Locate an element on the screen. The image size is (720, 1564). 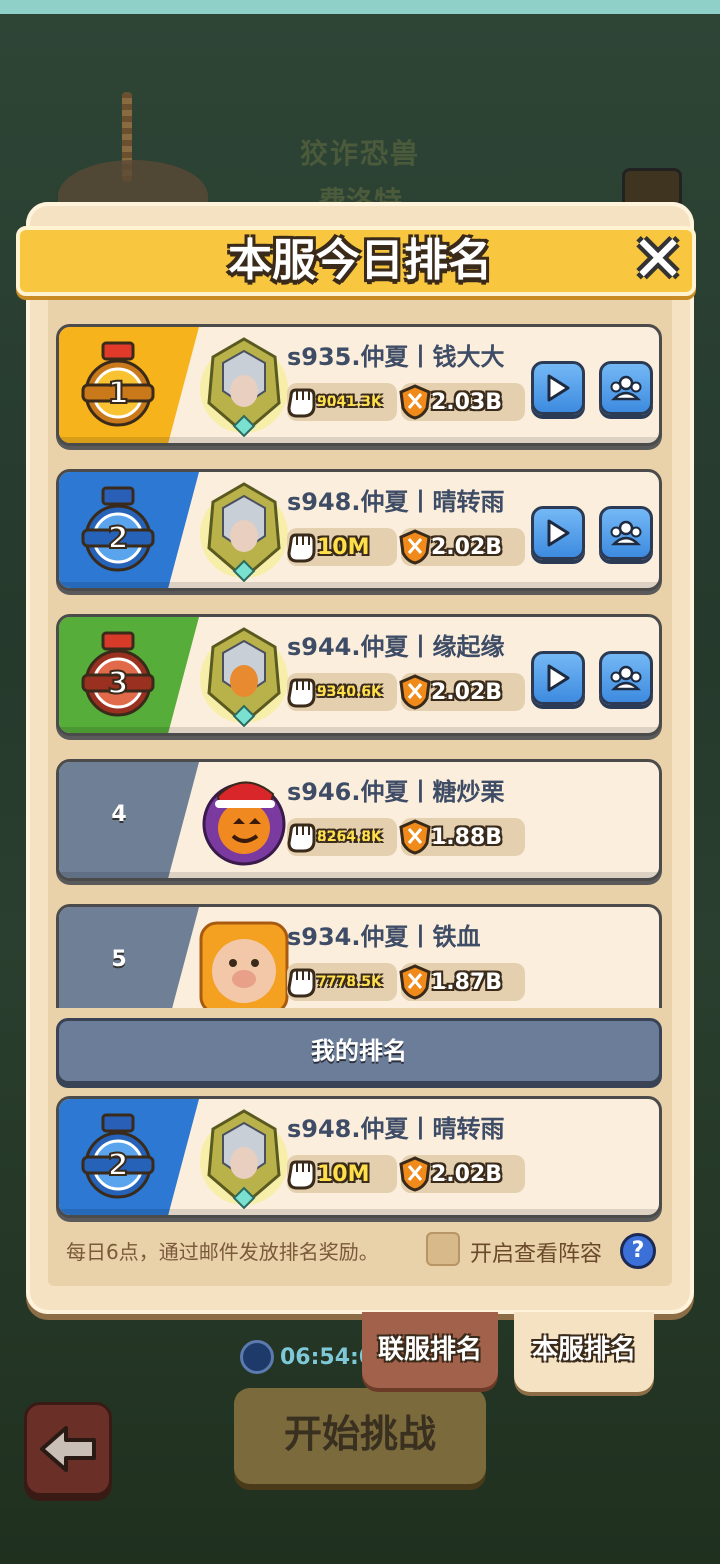
rank-medal-icon: 3 is located at coordinates (118, 674).